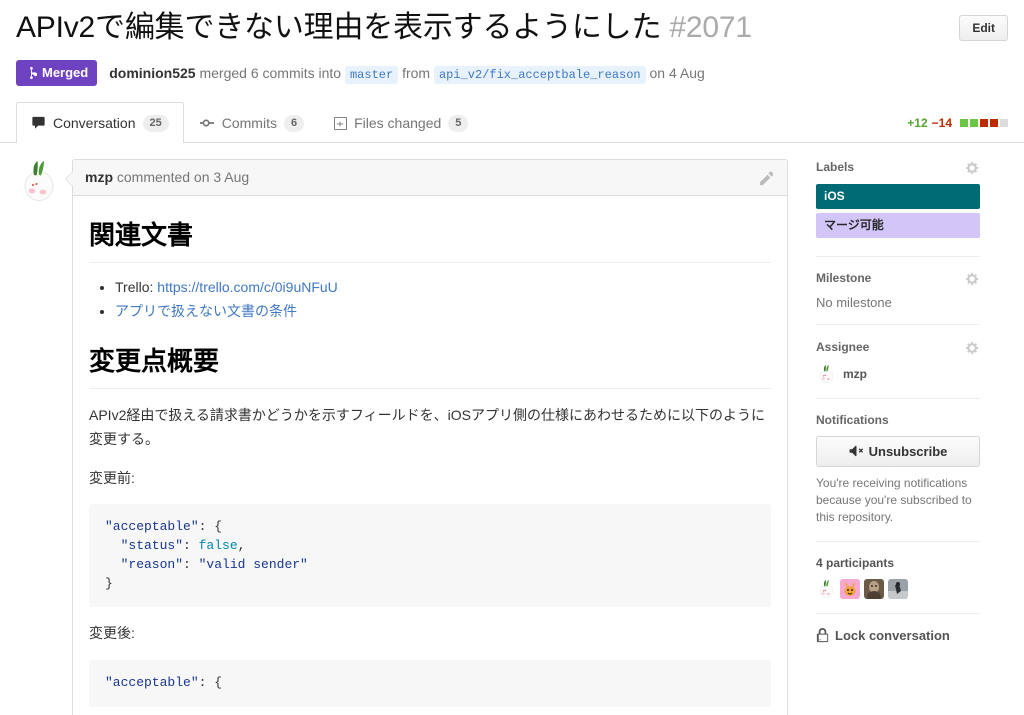 Image resolution: width=1024 pixels, height=715 pixels. I want to click on code-bool: false, so click(218, 545).